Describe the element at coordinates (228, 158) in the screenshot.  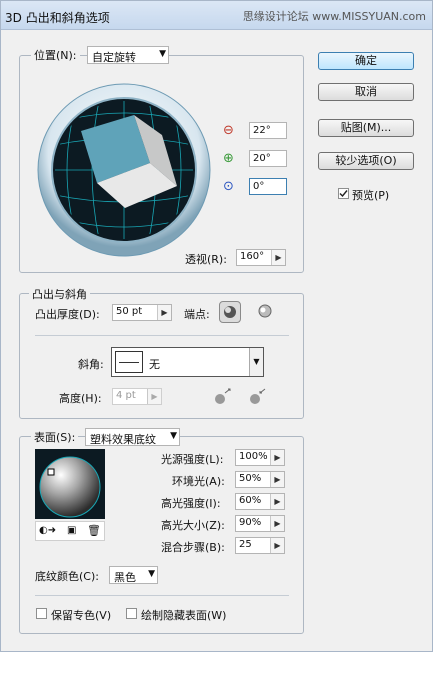
I see `y-rotate-icon: ⊕` at that location.